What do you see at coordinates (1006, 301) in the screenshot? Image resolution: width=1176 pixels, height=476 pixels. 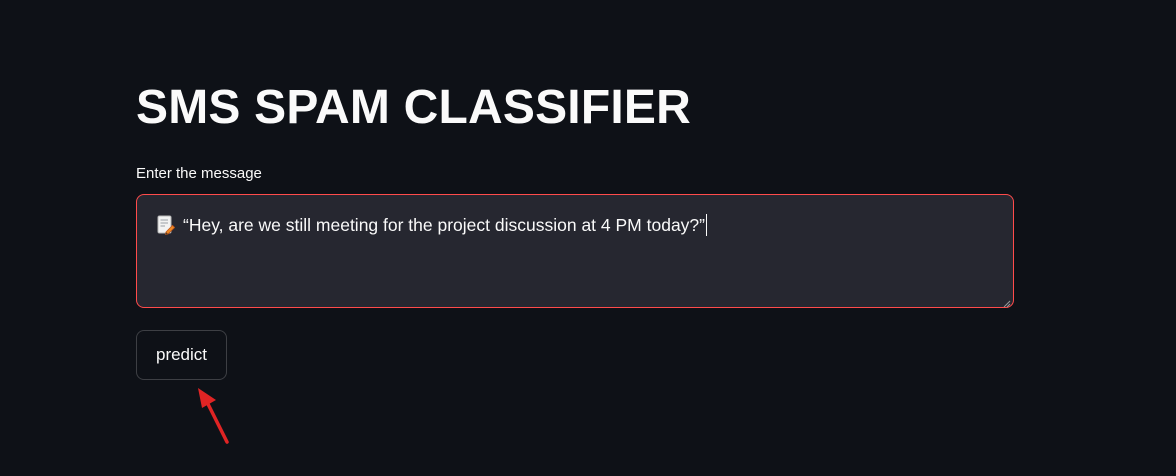 I see `resize-handle-icon` at bounding box center [1006, 301].